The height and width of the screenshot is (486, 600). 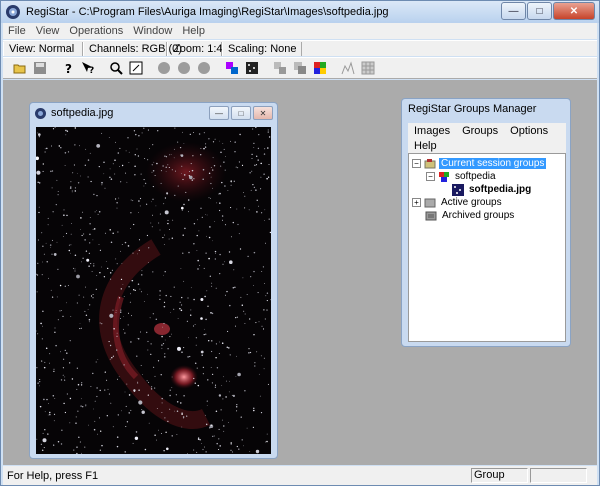 I want to click on blend-button, so click(x=320, y=68).